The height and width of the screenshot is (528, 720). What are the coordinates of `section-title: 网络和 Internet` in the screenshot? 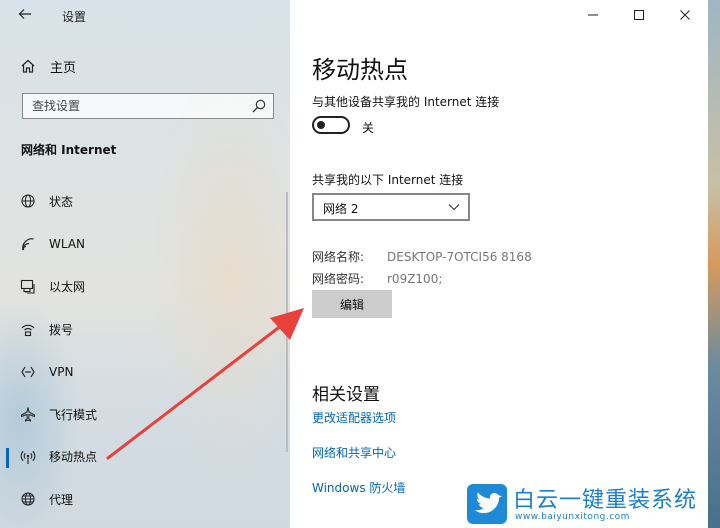 It's located at (69, 150).